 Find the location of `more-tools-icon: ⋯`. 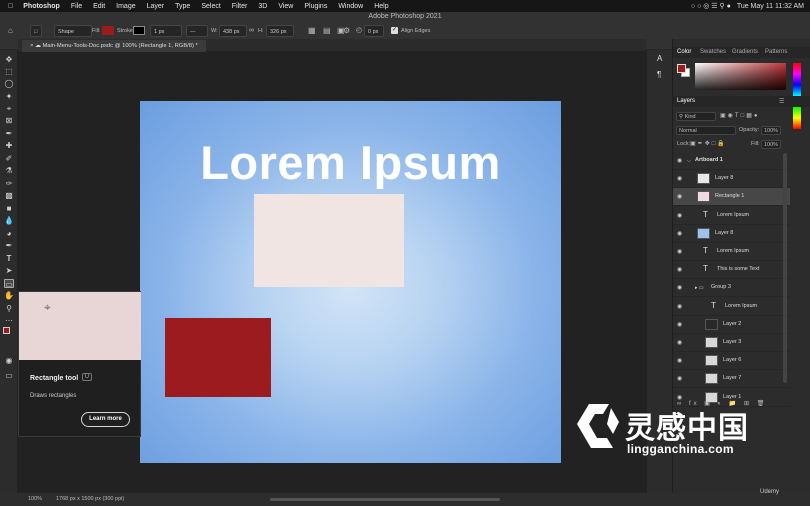

more-tools-icon: ⋯ is located at coordinates (9, 320).